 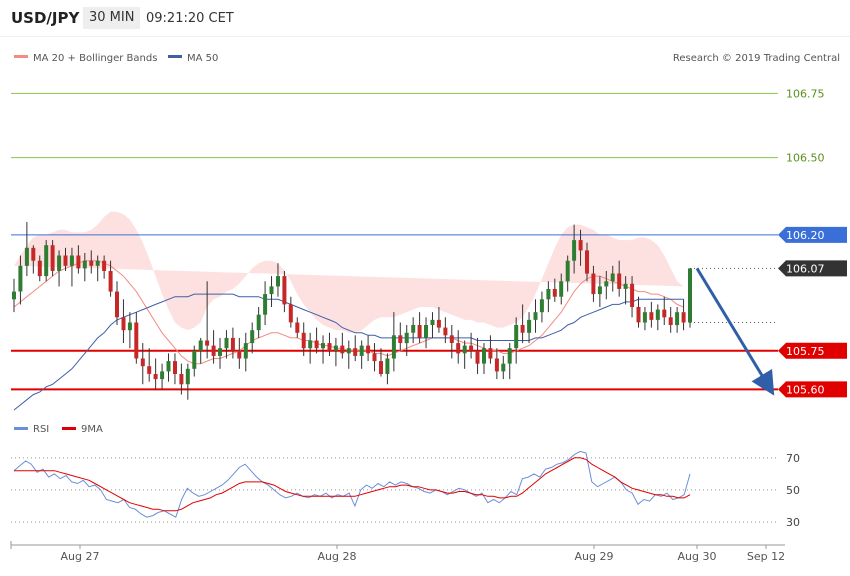 What do you see at coordinates (58, 429) in the screenshot?
I see `rsi-legend: RSI 9MA` at bounding box center [58, 429].